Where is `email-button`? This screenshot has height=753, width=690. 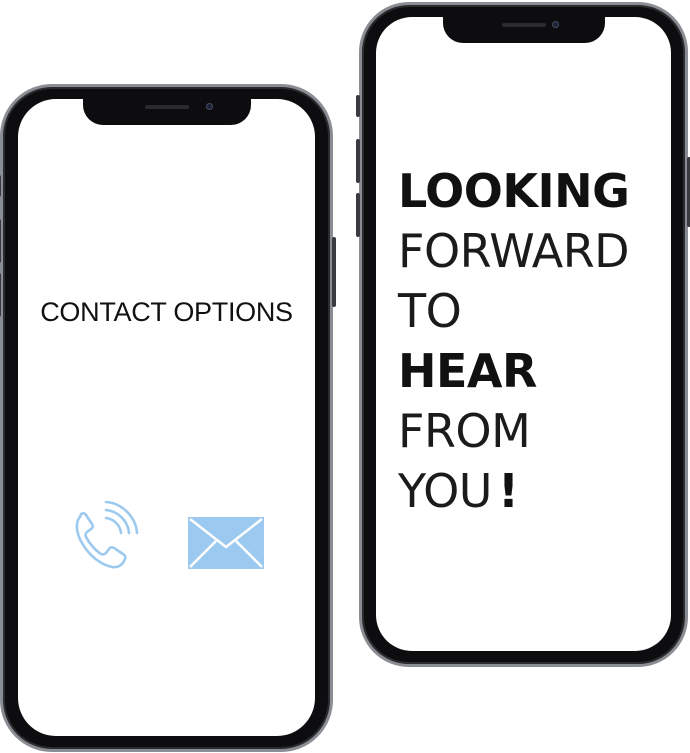
email-button is located at coordinates (226, 543).